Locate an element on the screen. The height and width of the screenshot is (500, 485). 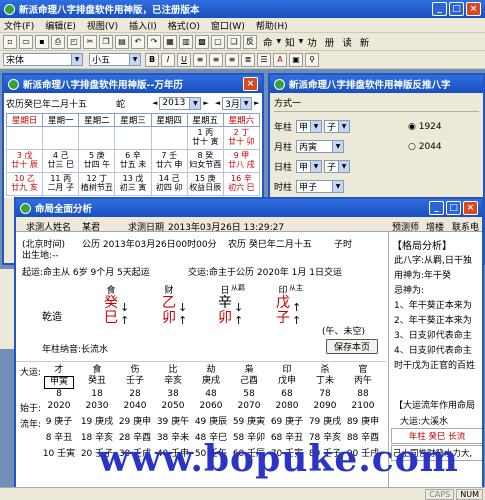
toolbar-ming: 命 is located at coordinates (268, 42).